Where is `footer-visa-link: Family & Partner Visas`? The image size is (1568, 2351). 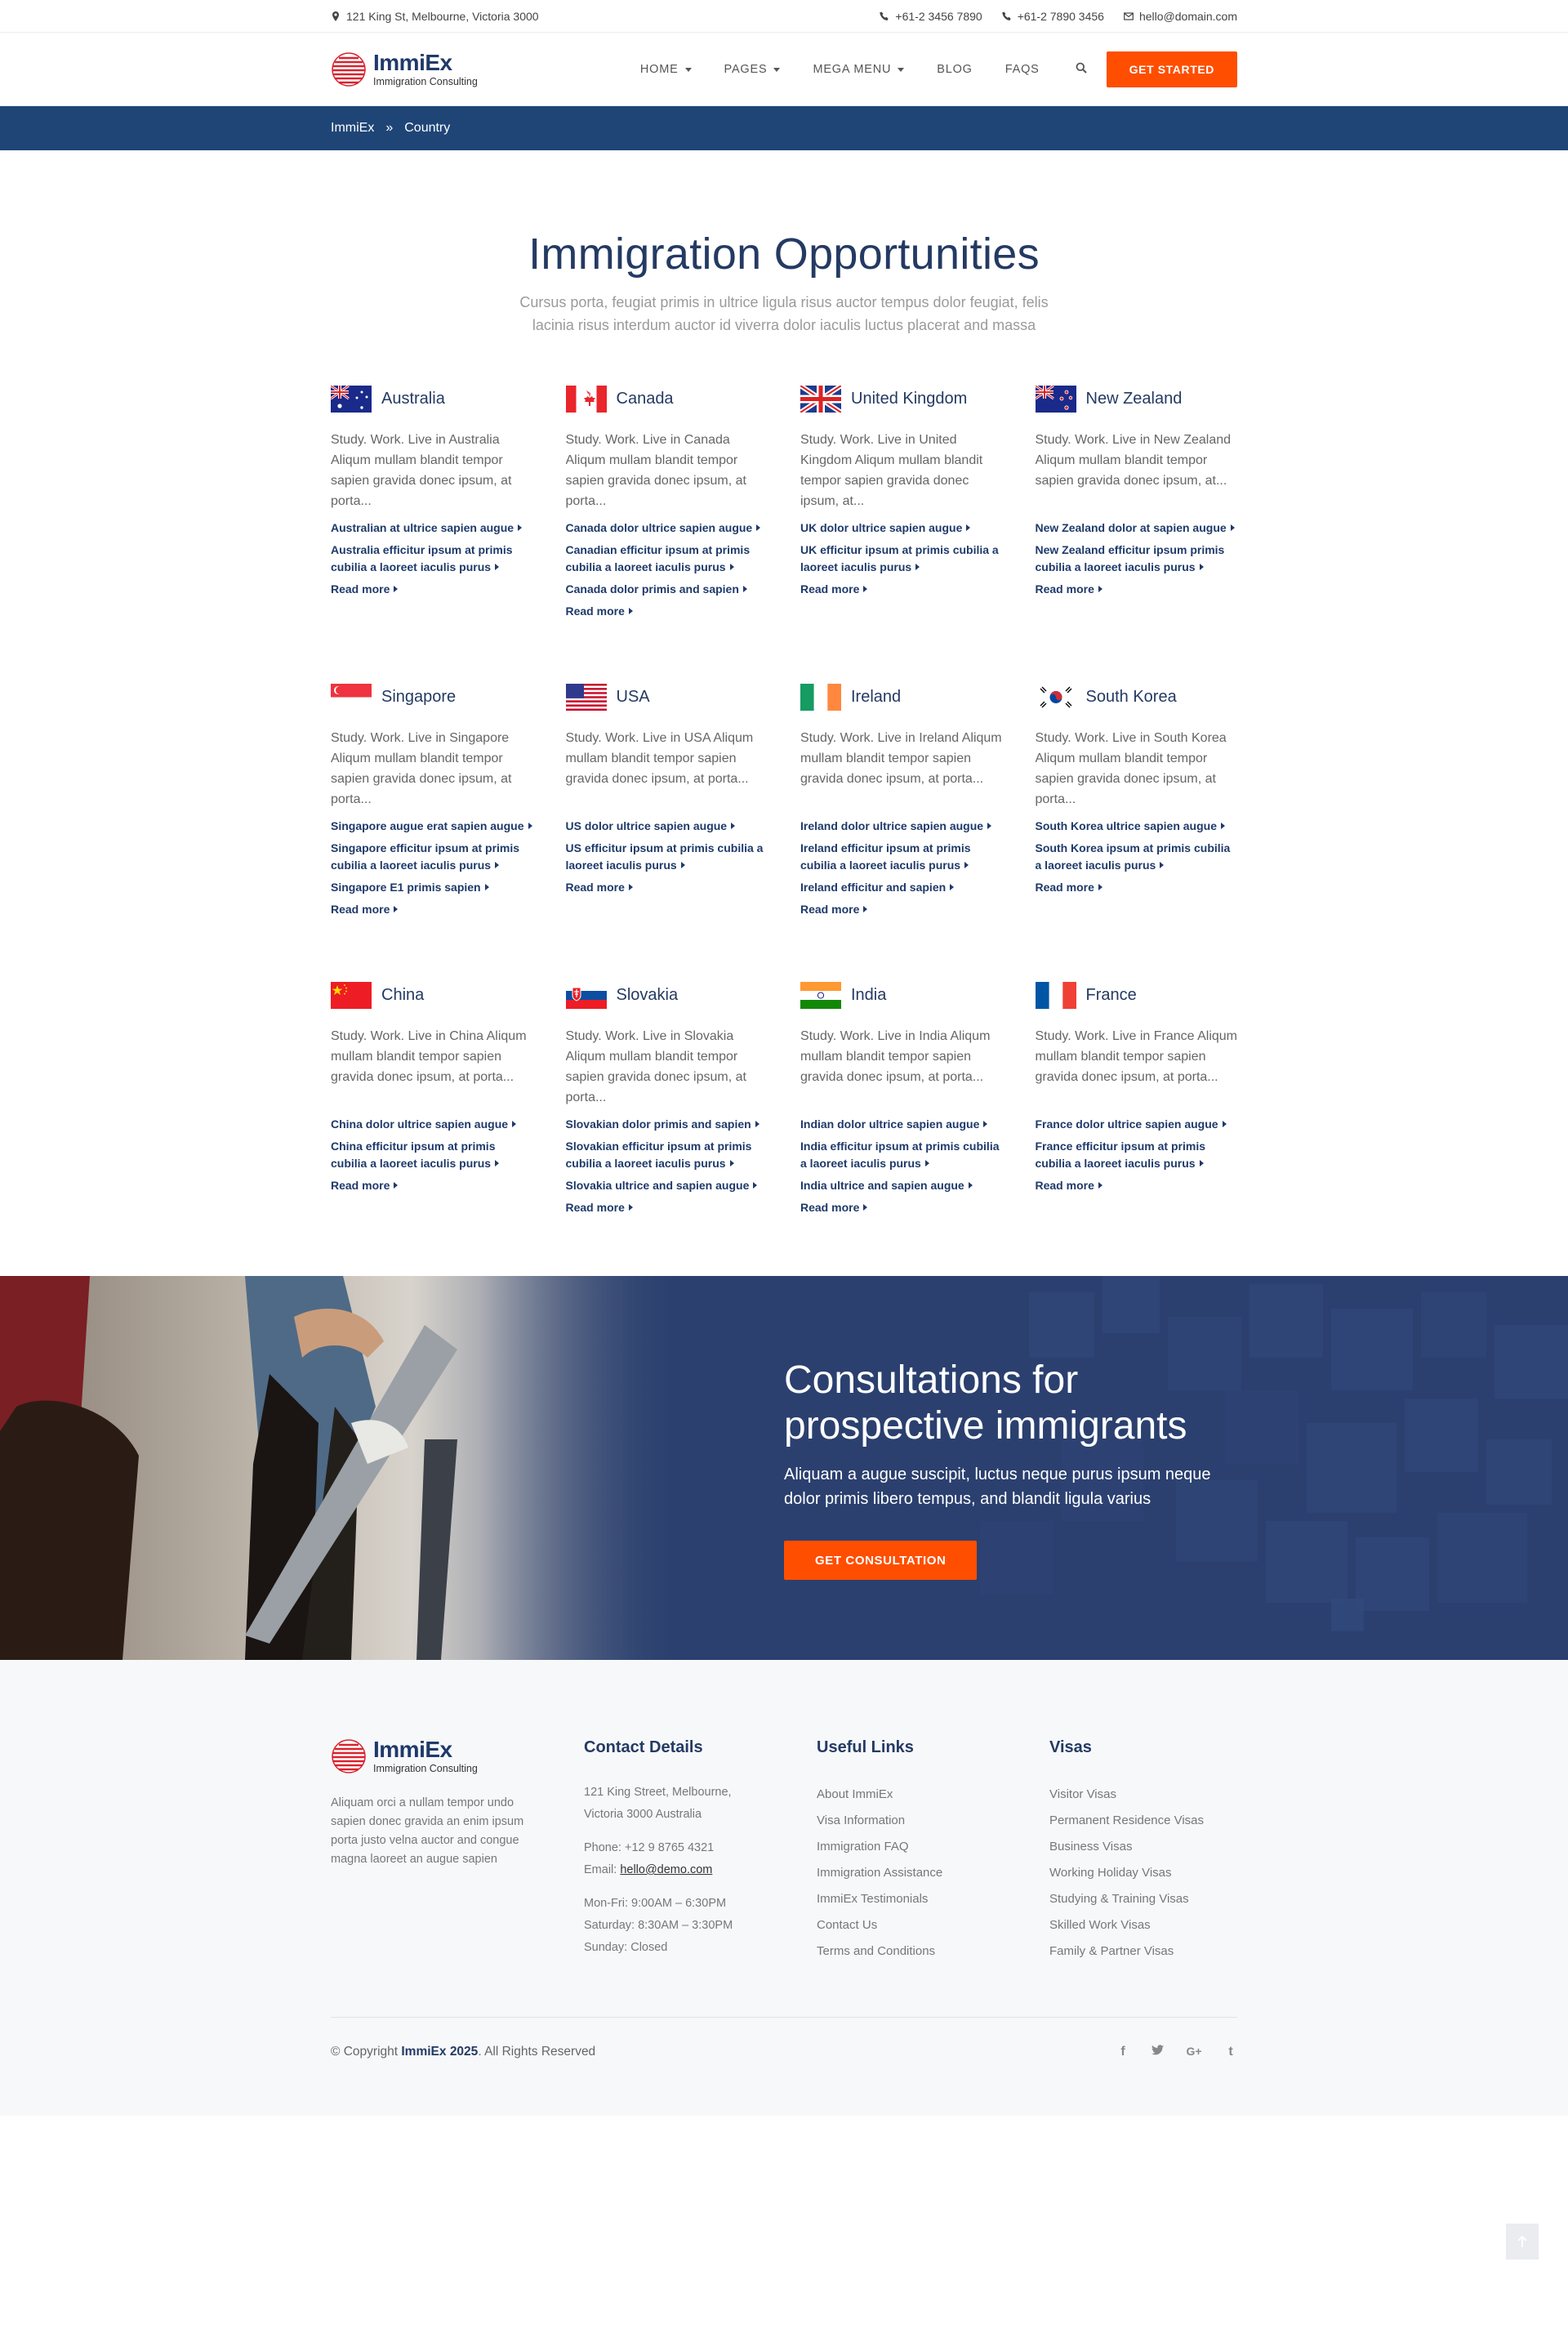
footer-visa-link: Family & Partner Visas is located at coordinates (1143, 1951).